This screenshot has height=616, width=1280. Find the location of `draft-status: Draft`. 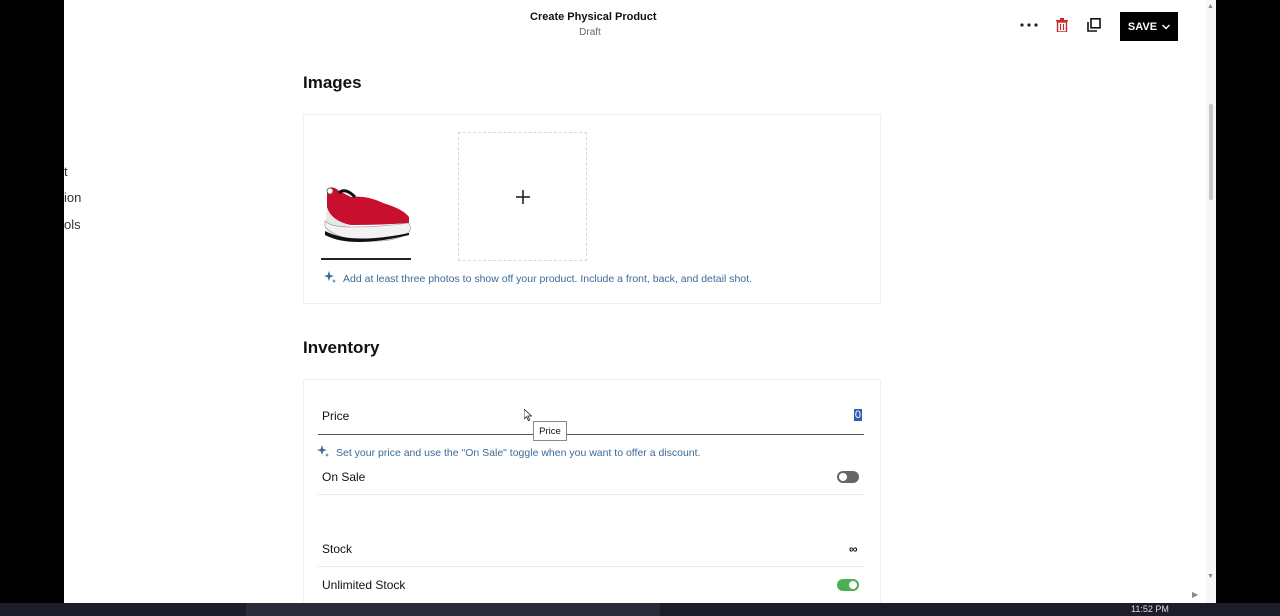

draft-status: Draft is located at coordinates (590, 32).